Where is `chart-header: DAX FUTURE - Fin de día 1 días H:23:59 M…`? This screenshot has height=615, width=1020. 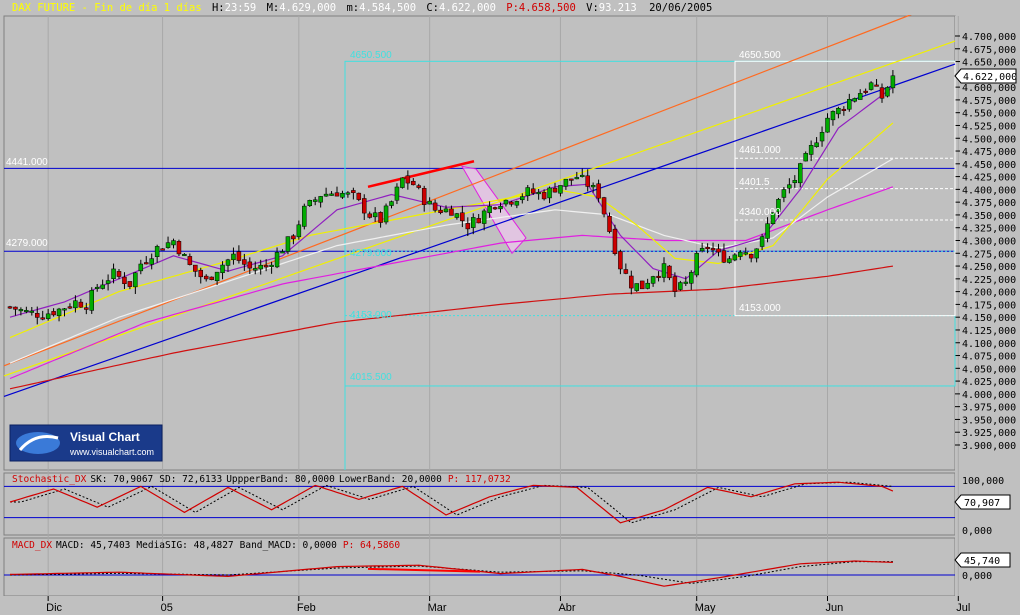
chart-header: DAX FUTURE - Fin de día 1 días H:23:59 M… is located at coordinates (362, 8).